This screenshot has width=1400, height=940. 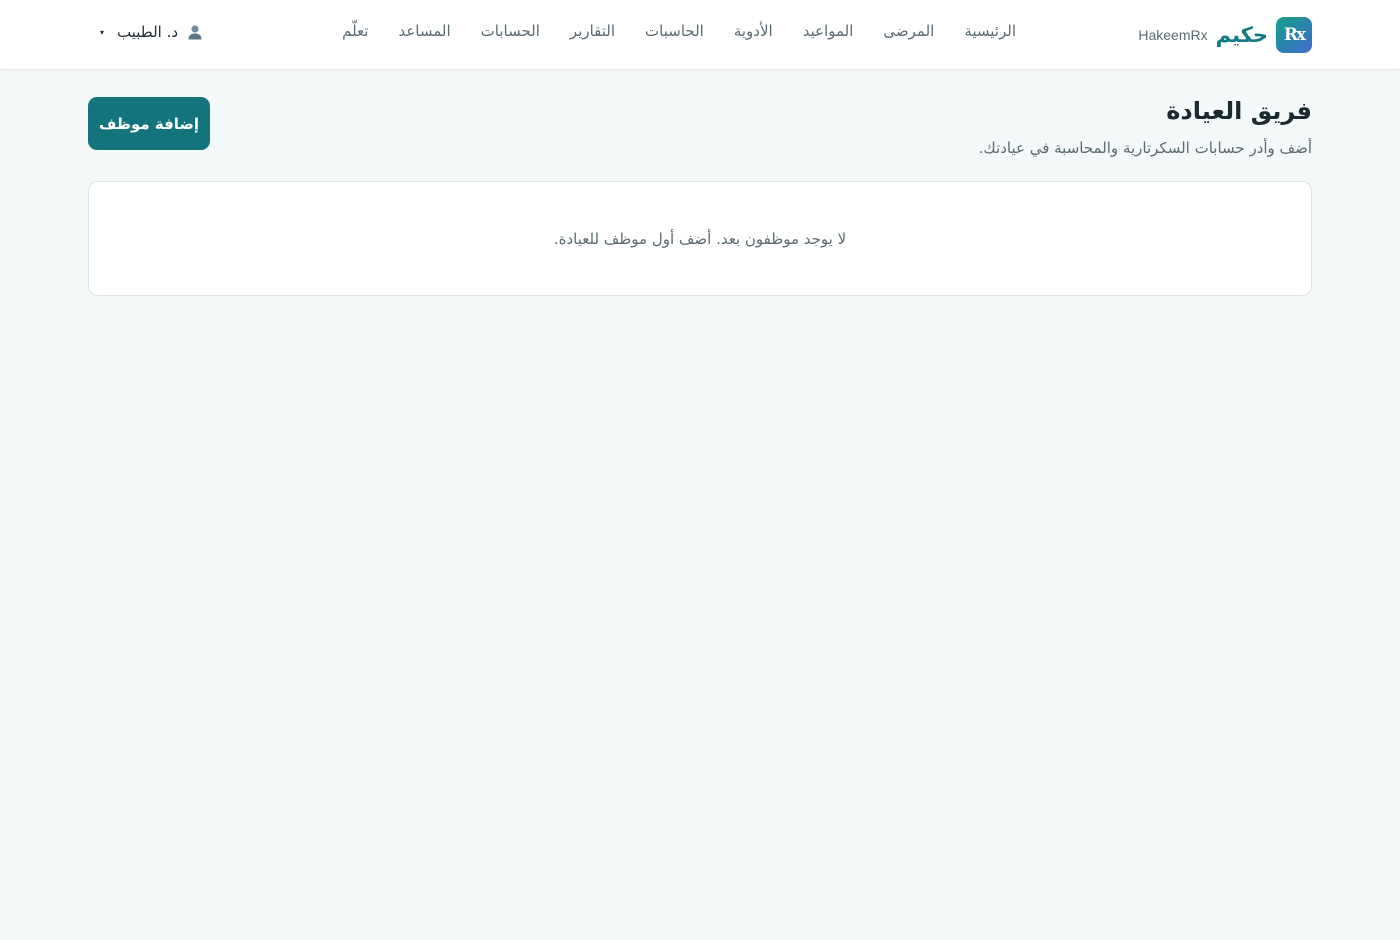 What do you see at coordinates (510, 31) in the screenshot?
I see `nav-item-accounts: الحسابات` at bounding box center [510, 31].